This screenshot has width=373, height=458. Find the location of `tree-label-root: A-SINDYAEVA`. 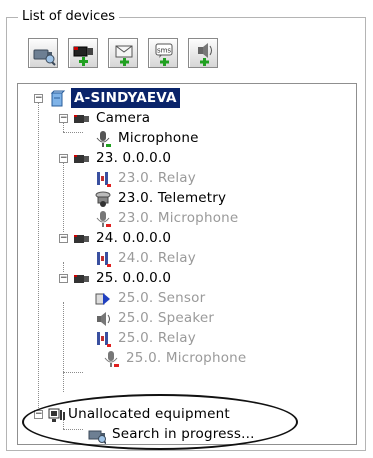

tree-label-root: A-SINDYAEVA is located at coordinates (125, 98).